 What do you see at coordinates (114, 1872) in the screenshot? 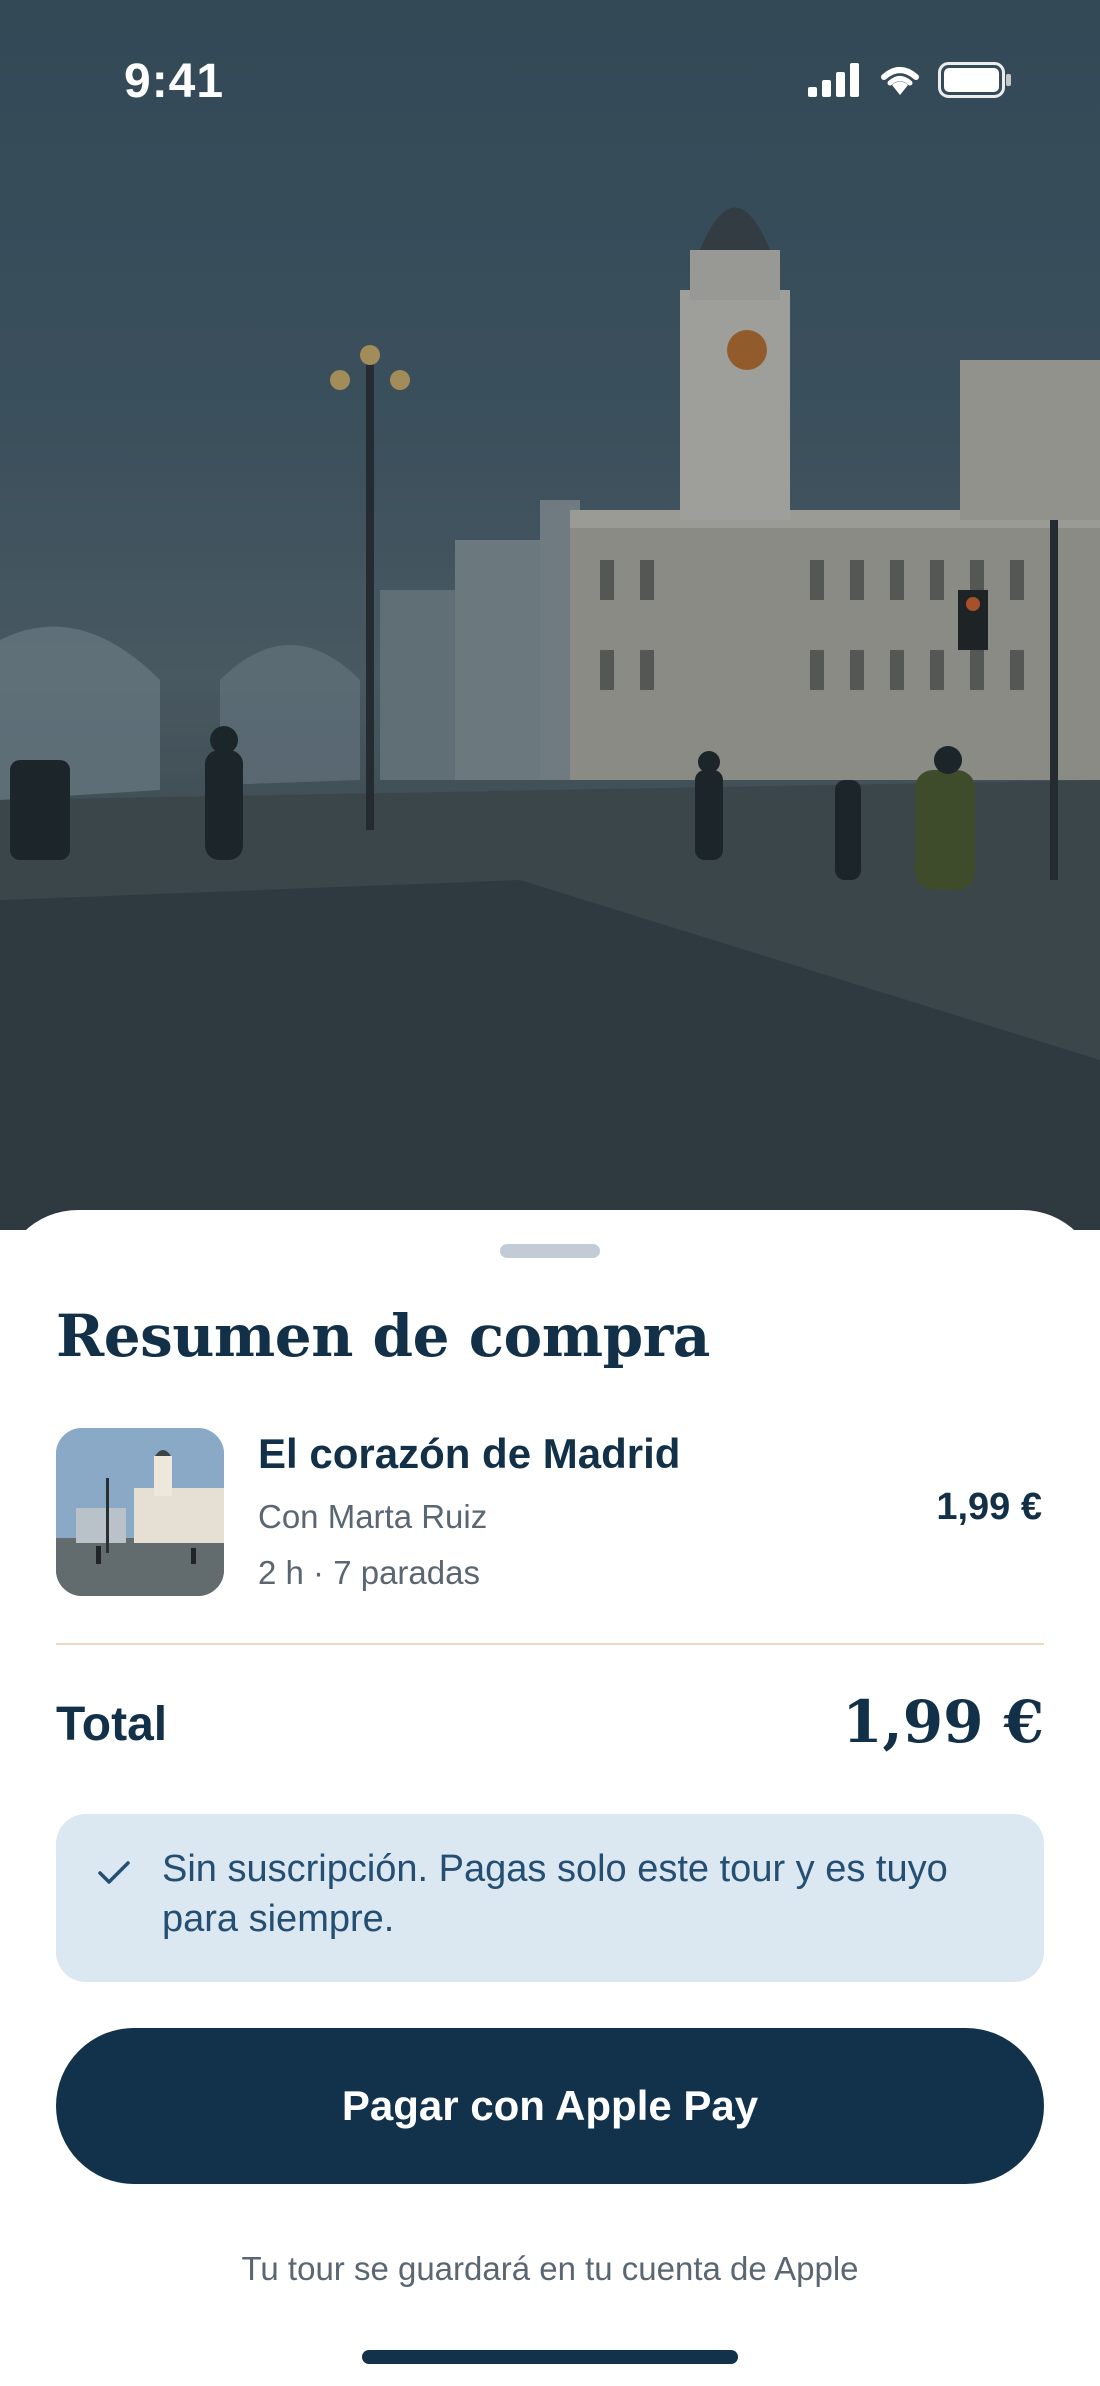
I see `check-icon` at bounding box center [114, 1872].